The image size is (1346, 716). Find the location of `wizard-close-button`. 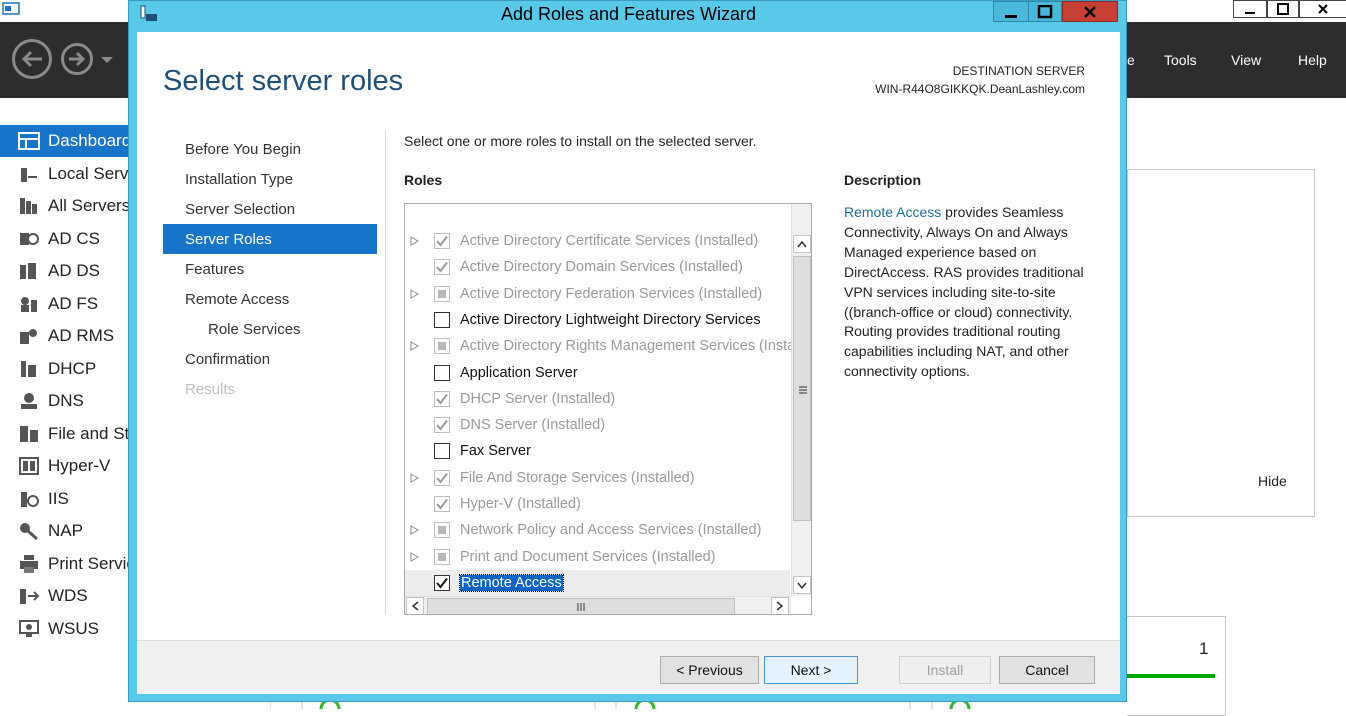

wizard-close-button is located at coordinates (1090, 11).